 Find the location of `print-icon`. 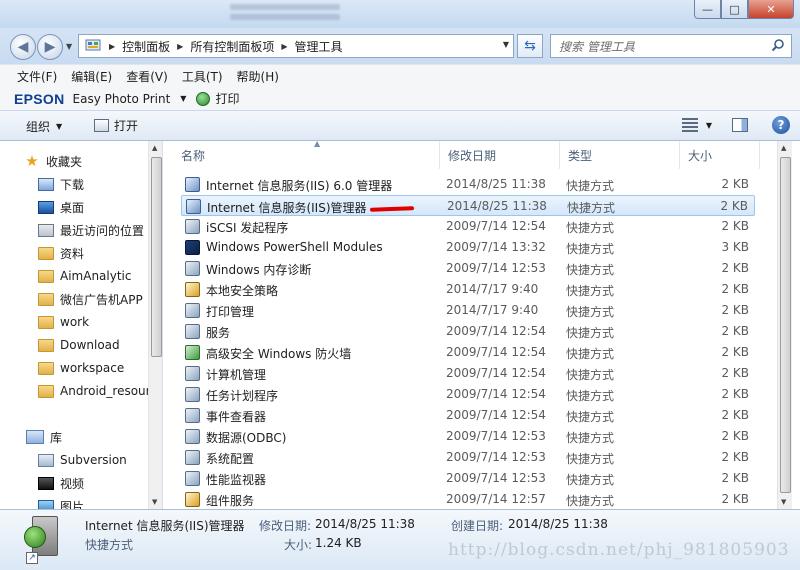

print-icon is located at coordinates (203, 98).